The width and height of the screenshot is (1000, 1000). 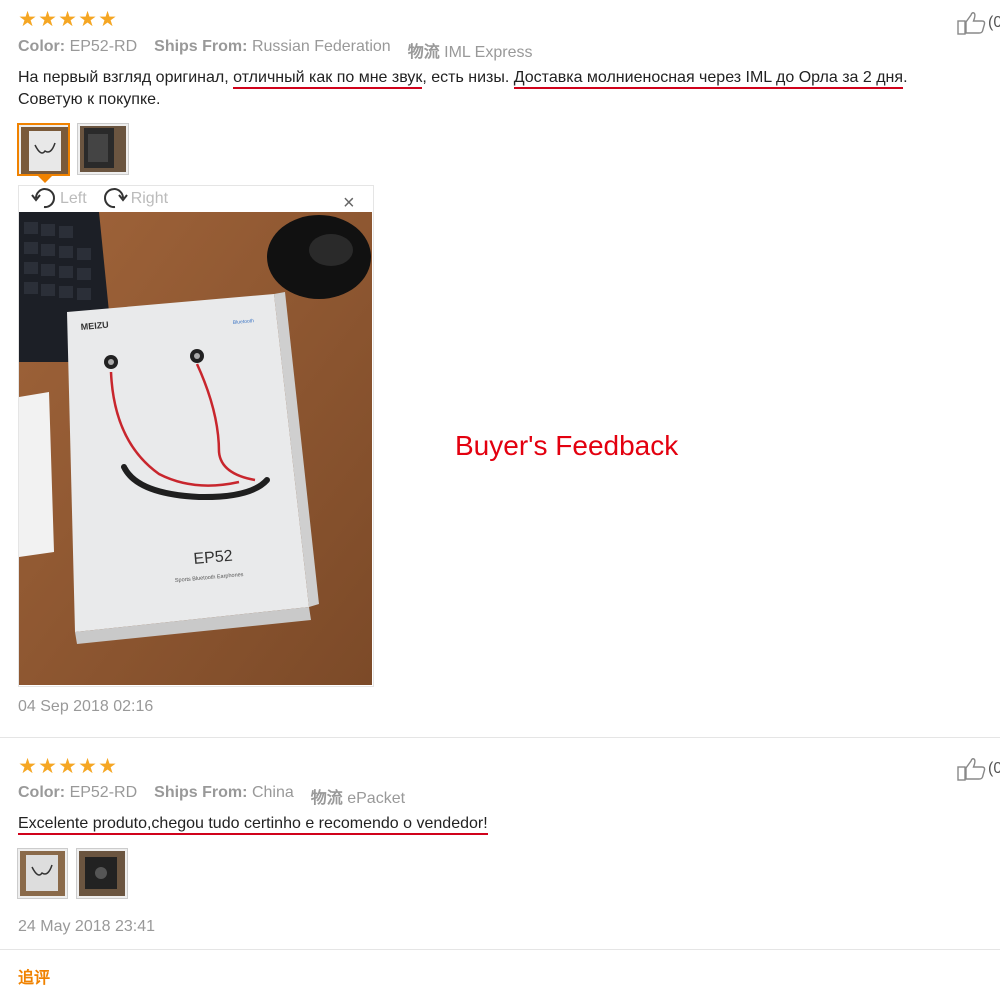 I want to click on rotate-left-button: Left, so click(x=58, y=199).